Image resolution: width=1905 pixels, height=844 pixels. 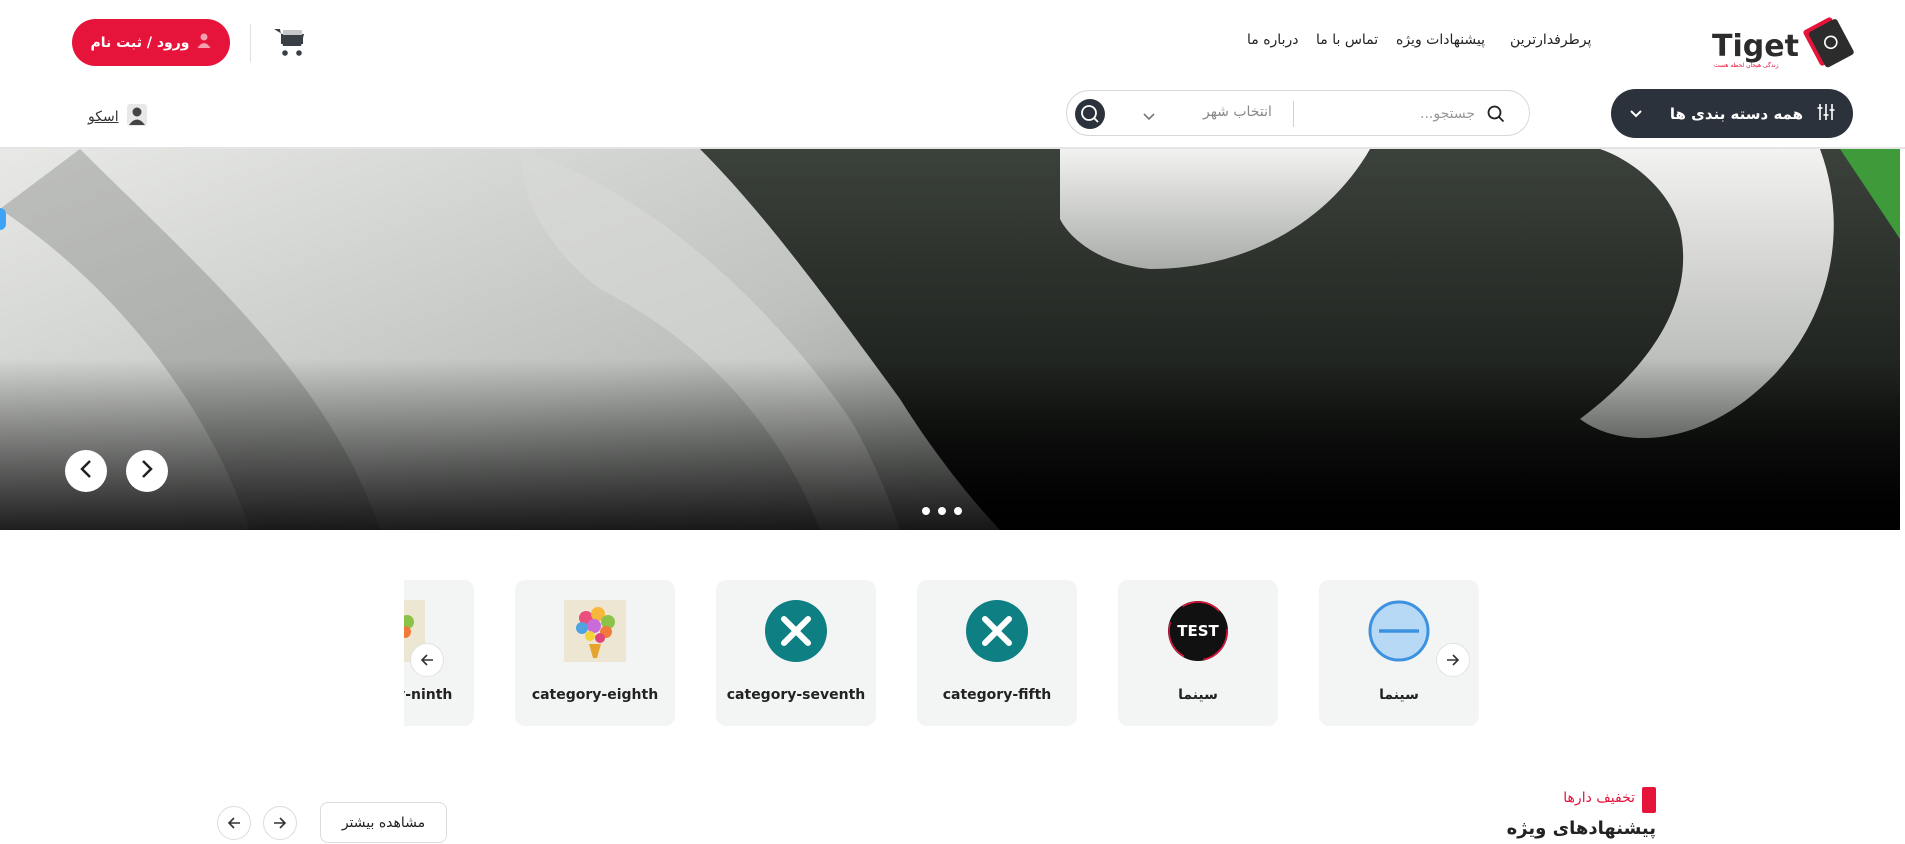 What do you see at coordinates (136, 117) in the screenshot?
I see `user-avatar-icon` at bounding box center [136, 117].